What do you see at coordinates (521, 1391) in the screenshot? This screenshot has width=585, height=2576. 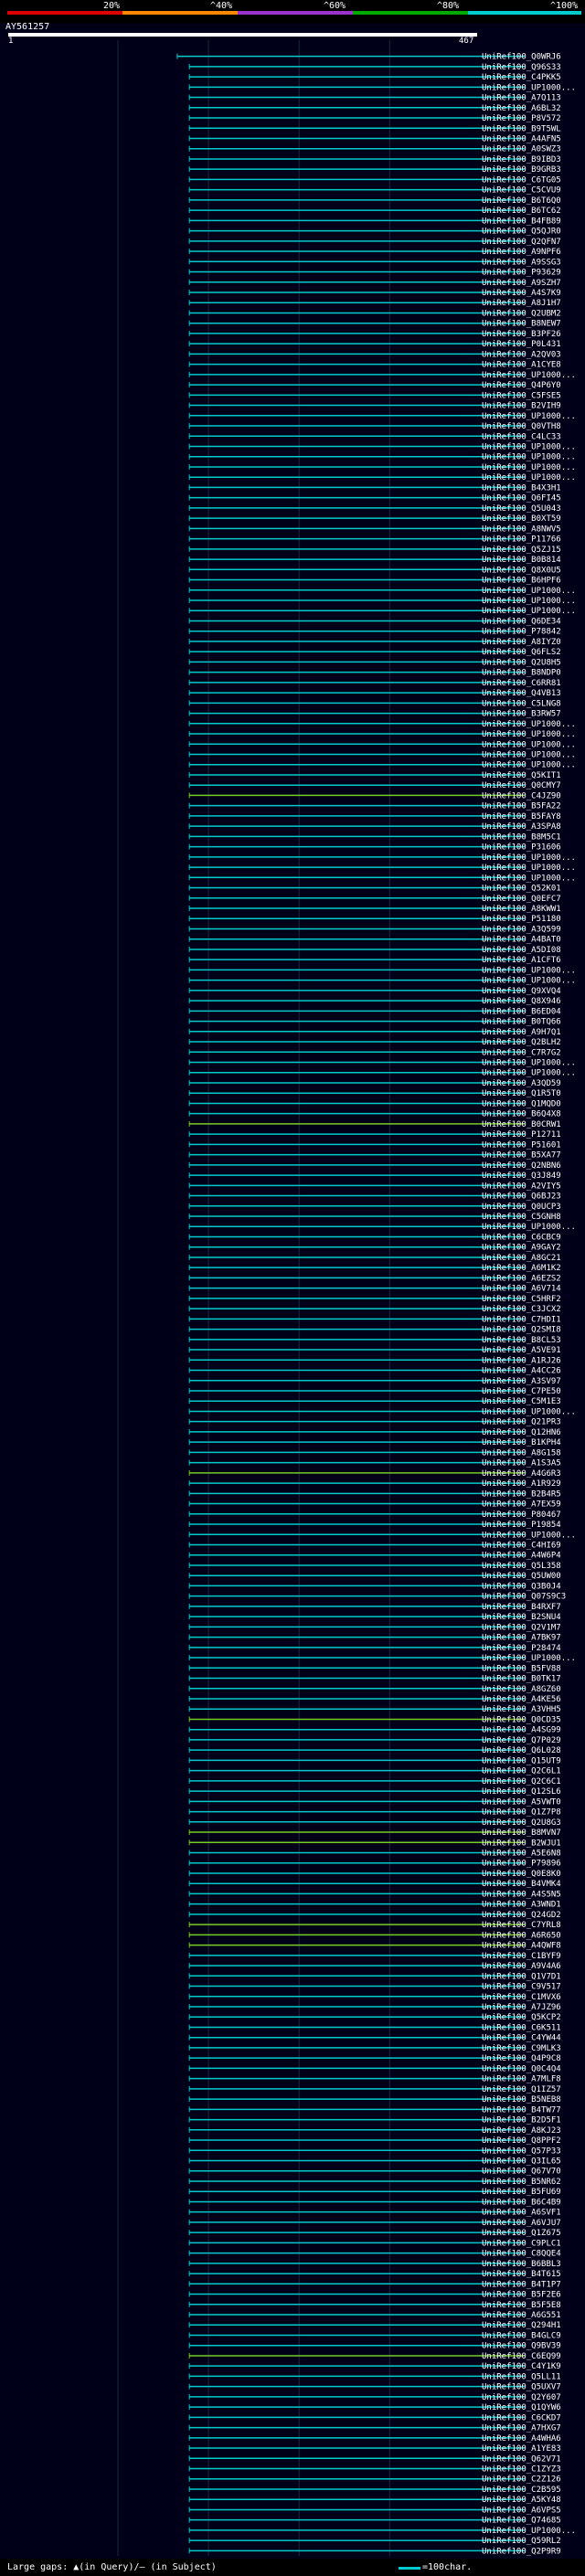 I see `hit-label: UniRef100_C7PE50` at bounding box center [521, 1391].